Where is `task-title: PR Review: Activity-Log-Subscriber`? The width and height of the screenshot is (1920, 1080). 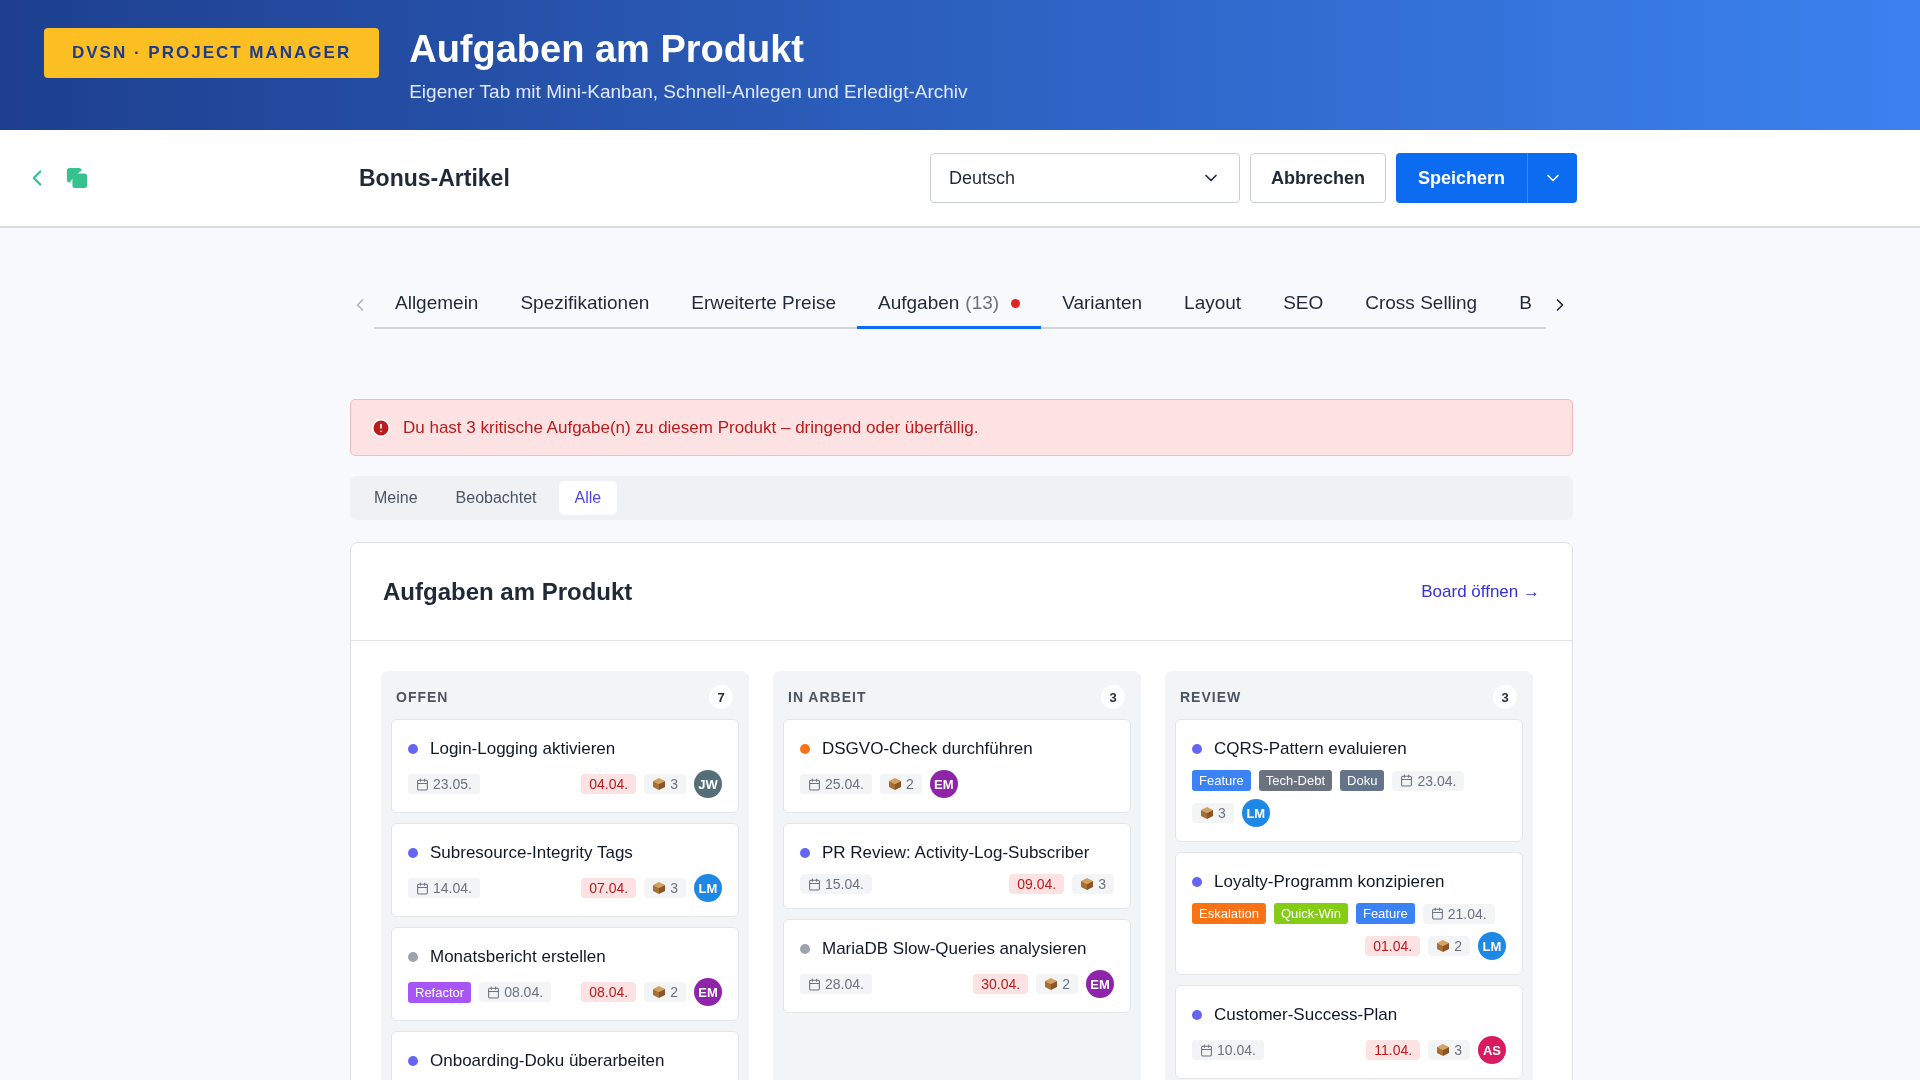
task-title: PR Review: Activity-Log-Subscriber is located at coordinates (956, 853).